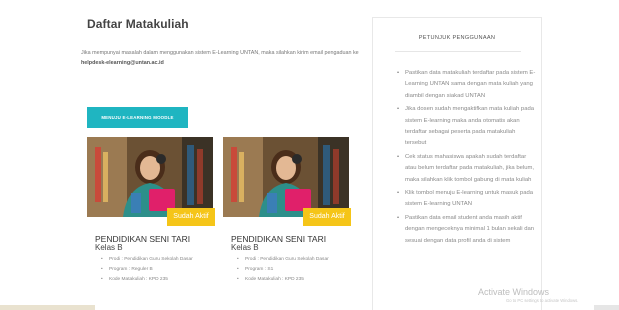  I want to click on activate-windows-subtitle: Go to PC settings to activate Windows., so click(542, 300).